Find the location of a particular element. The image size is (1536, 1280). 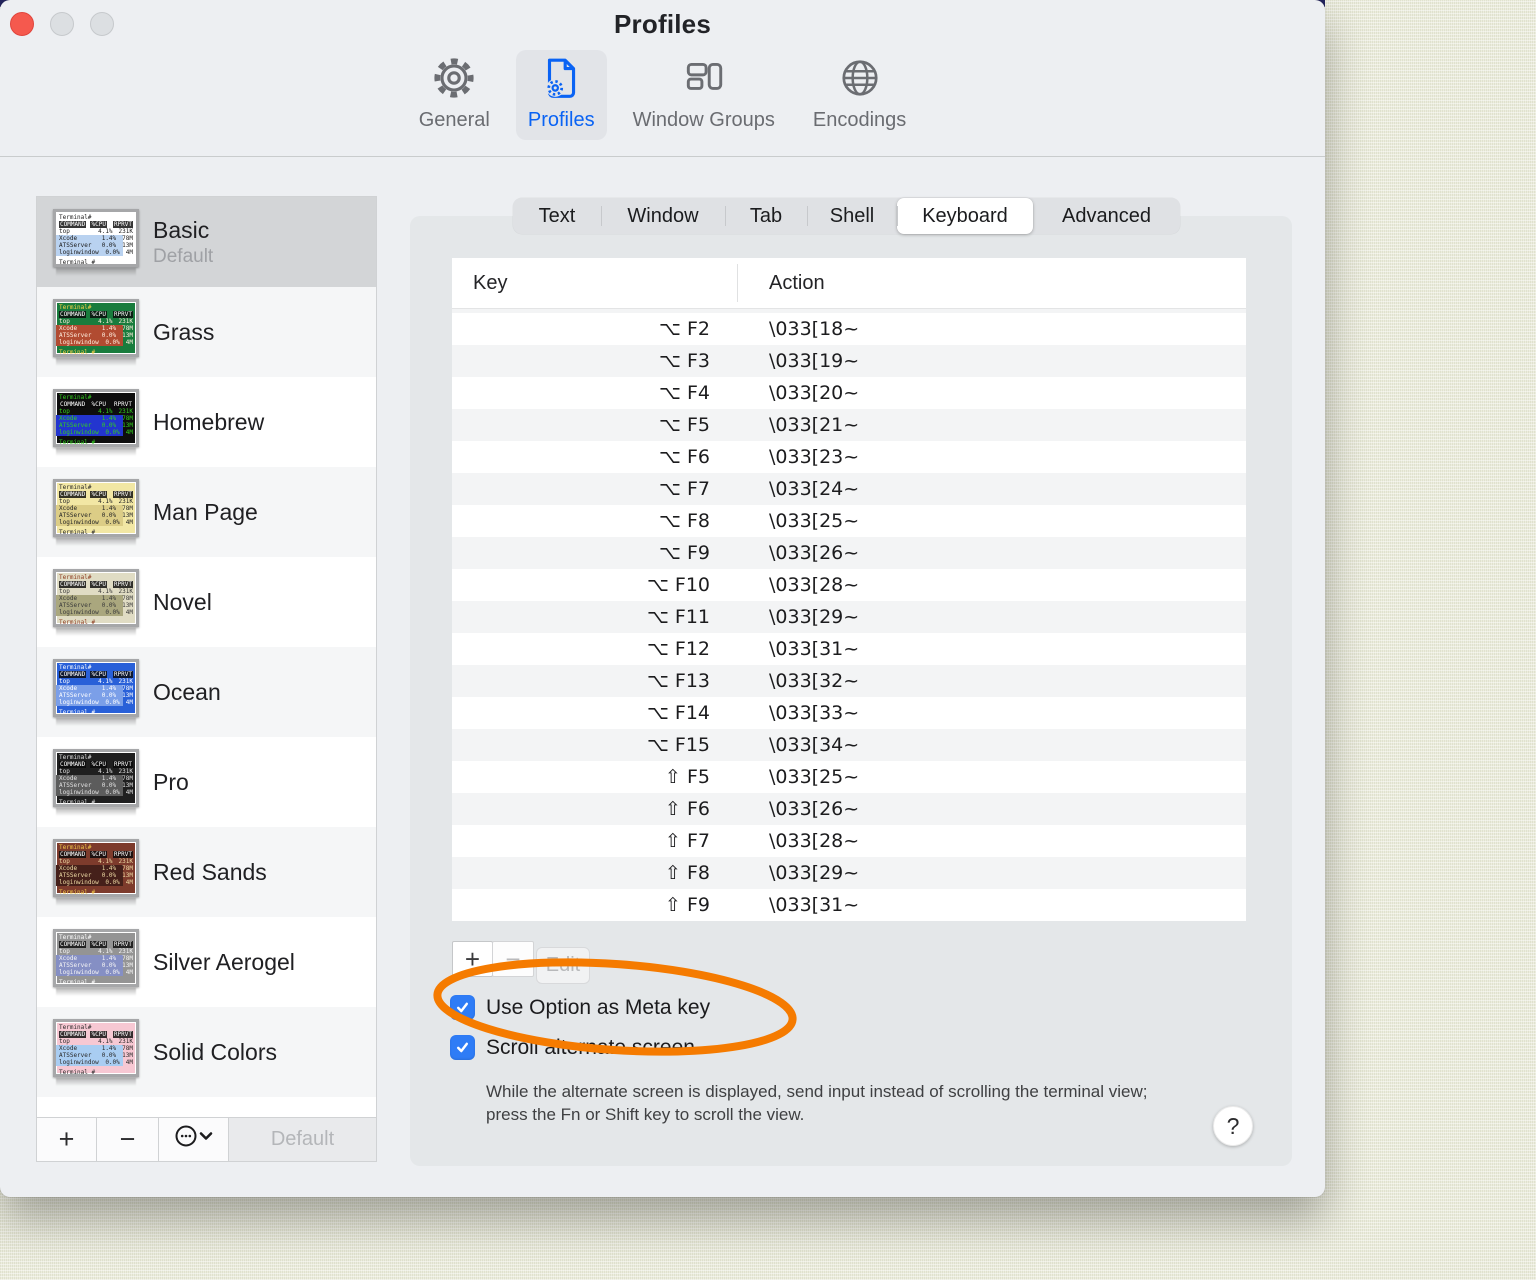

shortcut-row: ⇧ F9 \033[31~ is located at coordinates (849, 905).